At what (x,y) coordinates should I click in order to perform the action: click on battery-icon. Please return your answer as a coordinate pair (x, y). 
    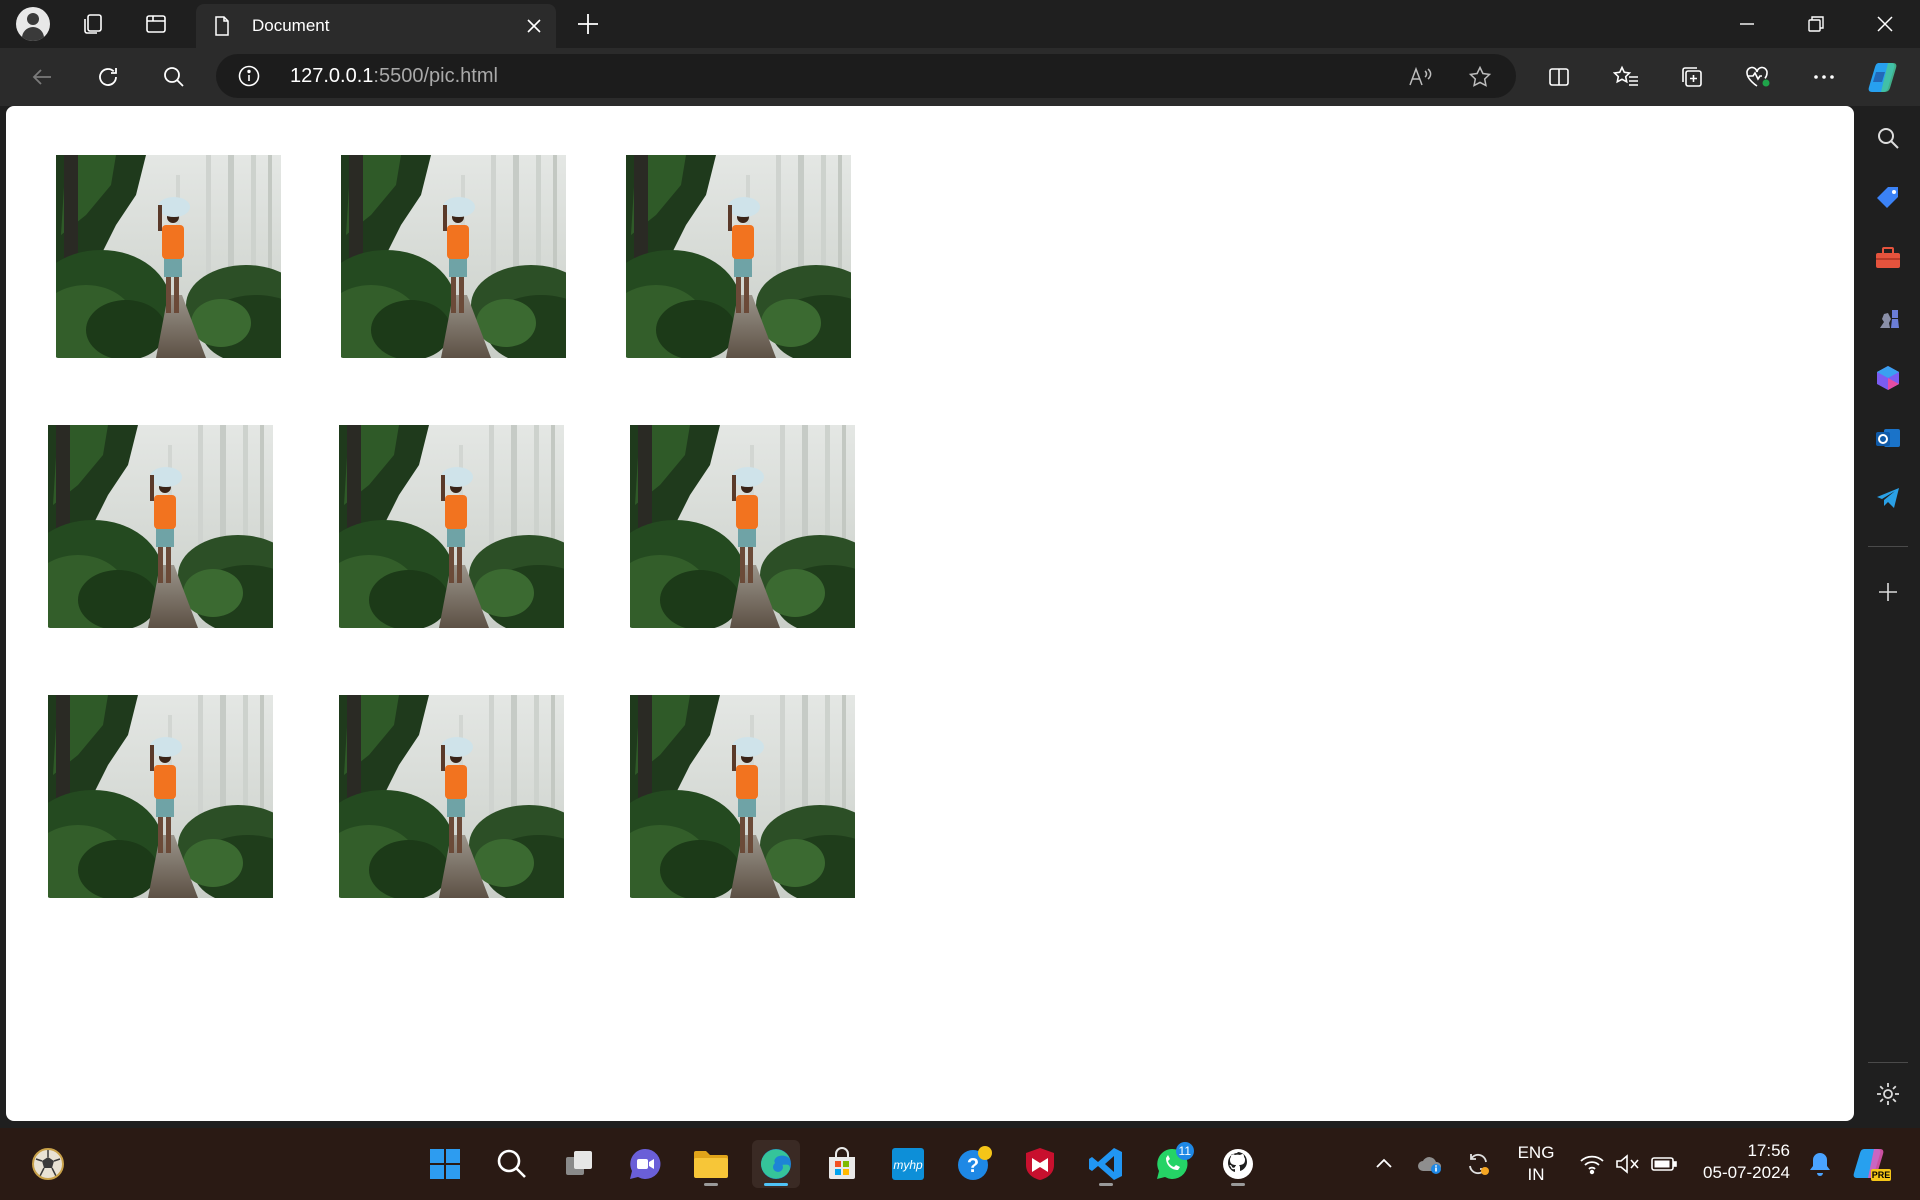
    Looking at the image, I should click on (1664, 1164).